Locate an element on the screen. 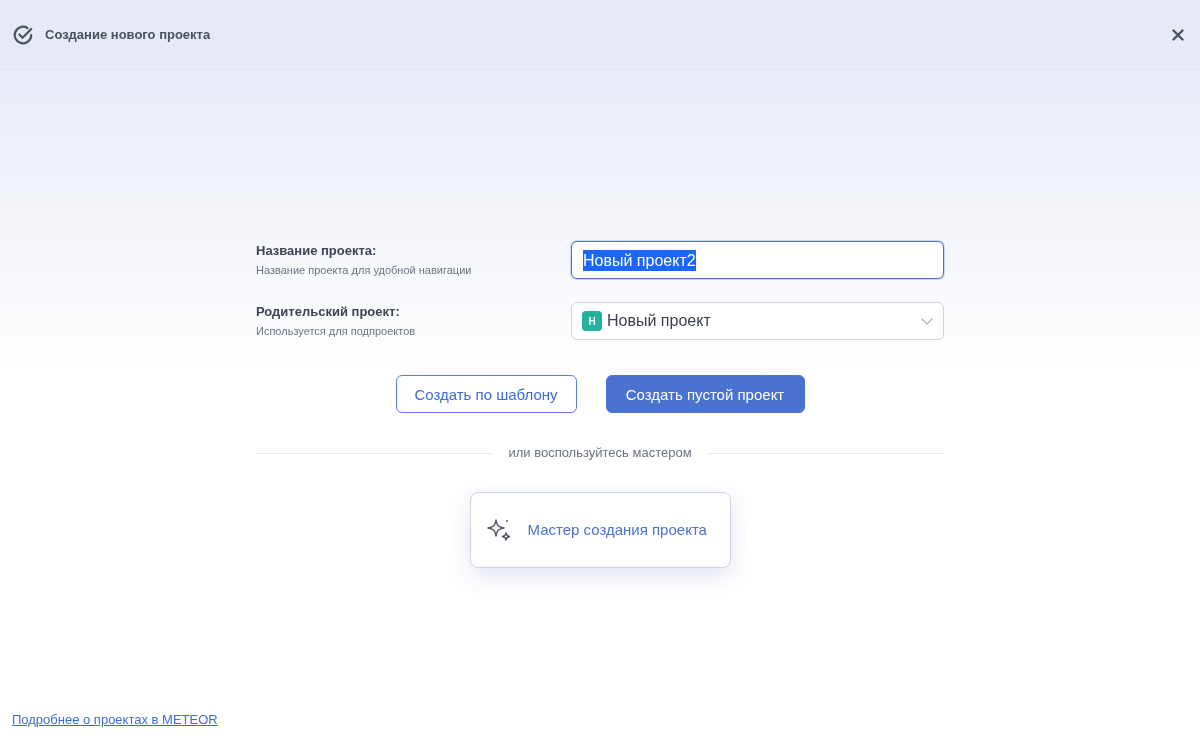 This screenshot has width=1200, height=749. window-title: Создание нового проекта is located at coordinates (128, 34).